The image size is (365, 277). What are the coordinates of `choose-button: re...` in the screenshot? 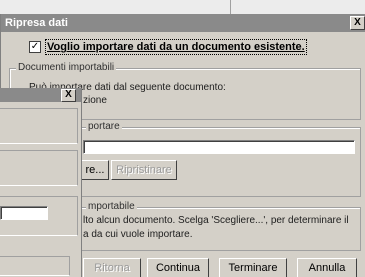 It's located at (95, 170).